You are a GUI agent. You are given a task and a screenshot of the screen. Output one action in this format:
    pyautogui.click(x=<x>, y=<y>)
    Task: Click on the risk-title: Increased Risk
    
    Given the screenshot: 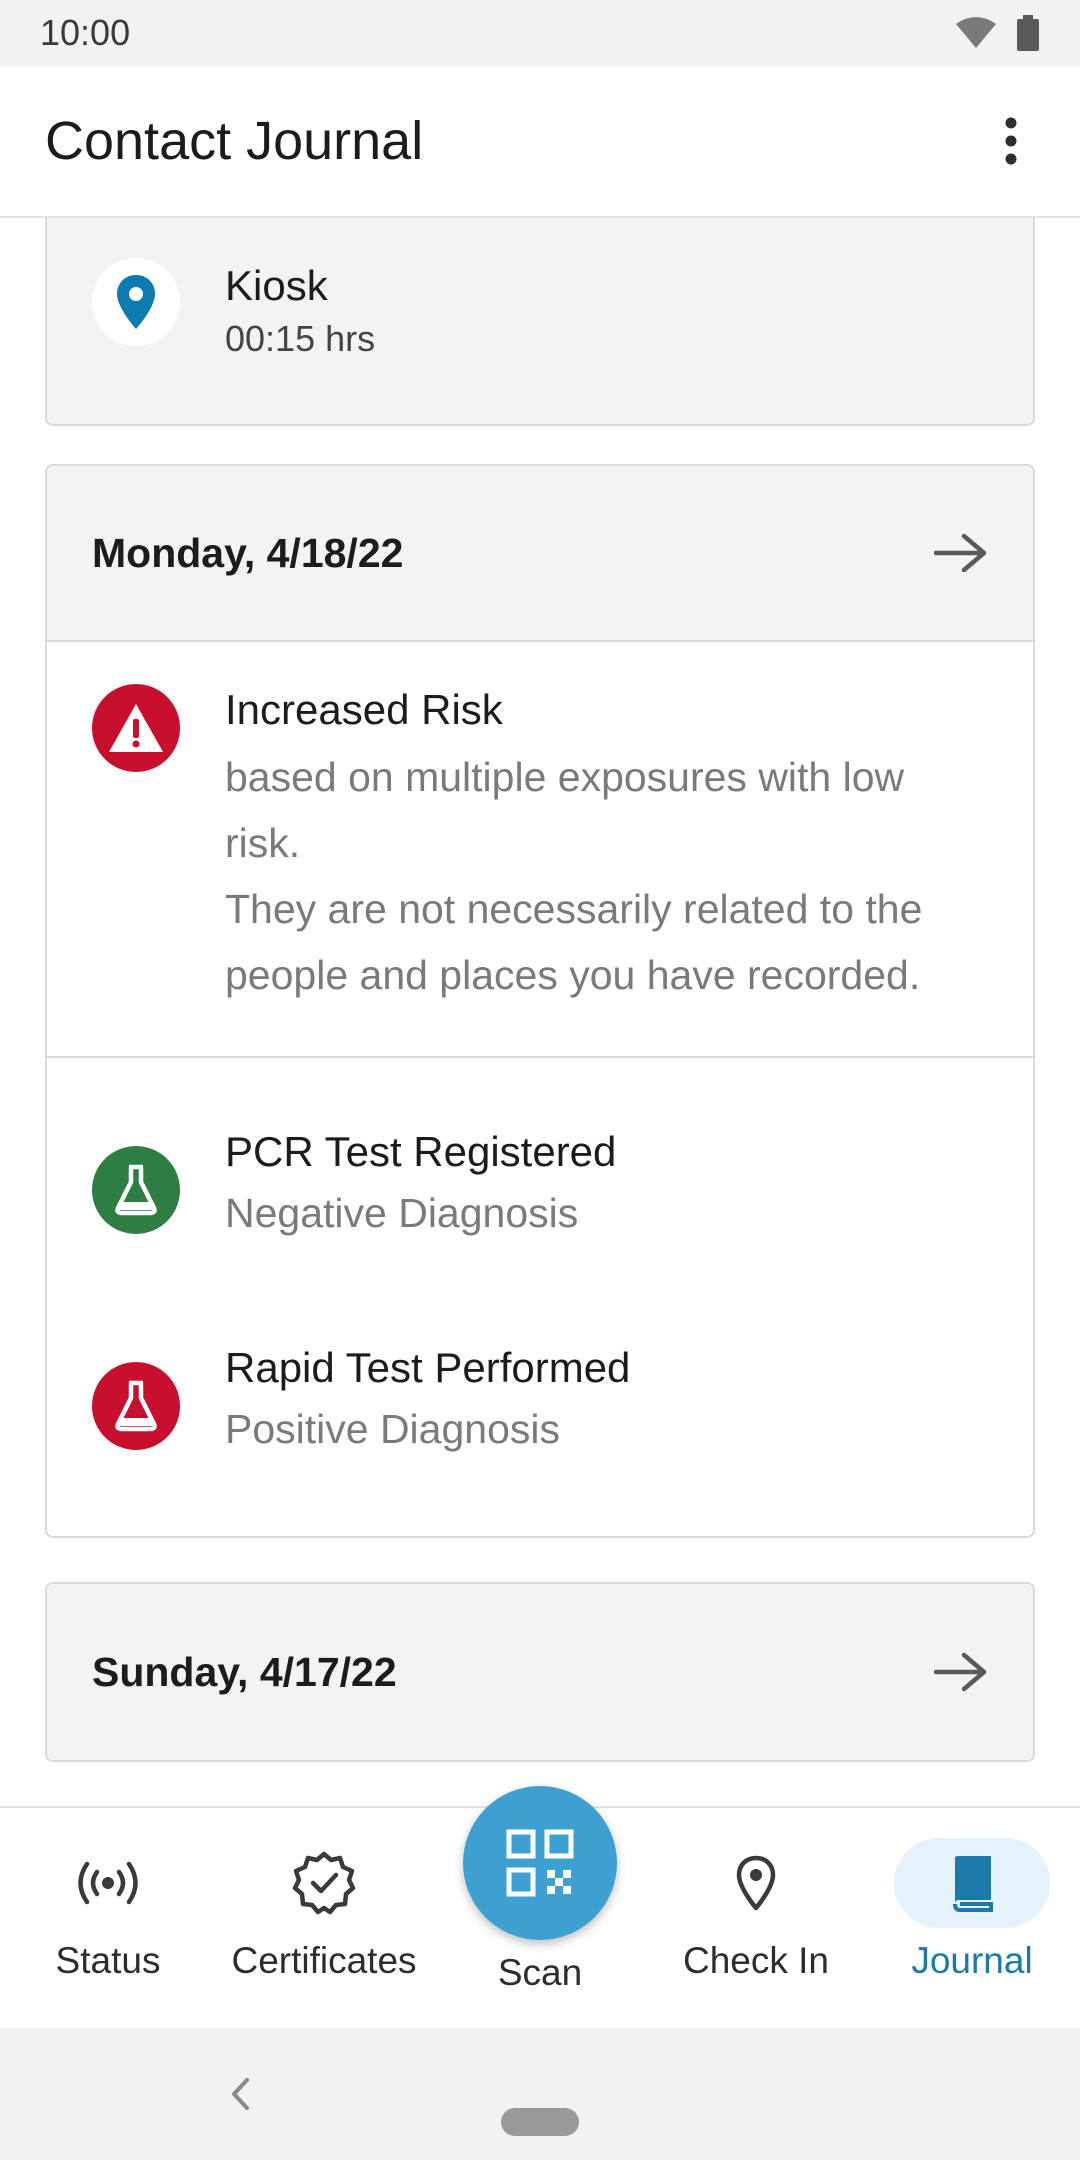 What is the action you would take?
    pyautogui.click(x=364, y=709)
    